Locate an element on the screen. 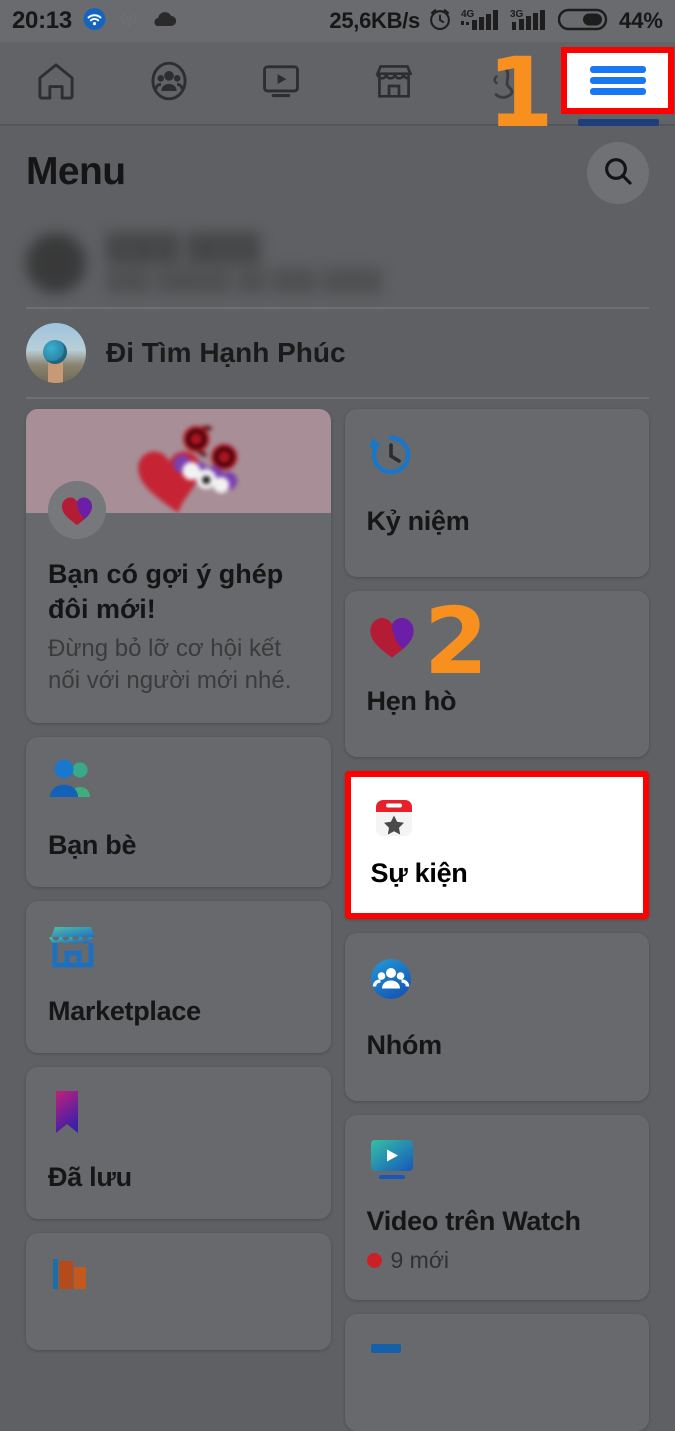  hotspot-icon is located at coordinates (129, 21).